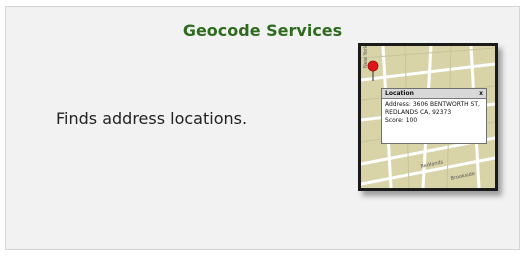  What do you see at coordinates (262, 30) in the screenshot?
I see `service-title: Geocode Services` at bounding box center [262, 30].